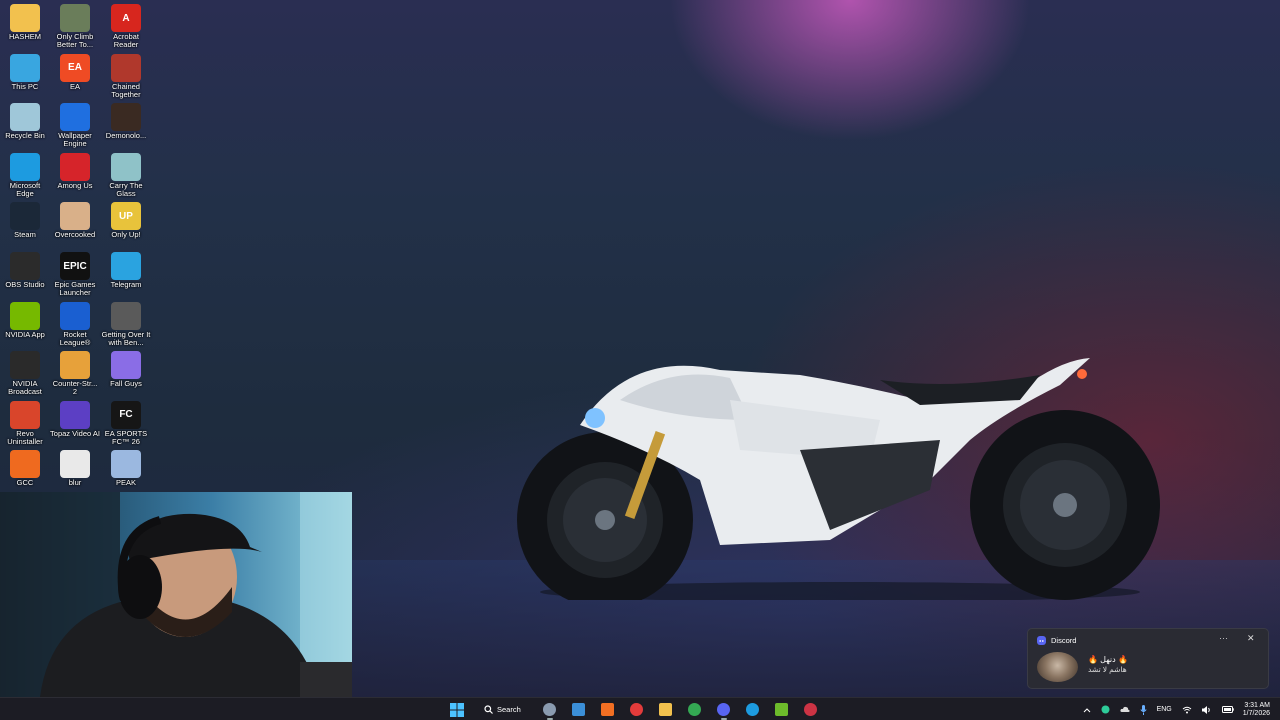 This screenshot has height=720, width=1280. What do you see at coordinates (1223, 638) in the screenshot?
I see `notification-more-button: ···` at bounding box center [1223, 638].